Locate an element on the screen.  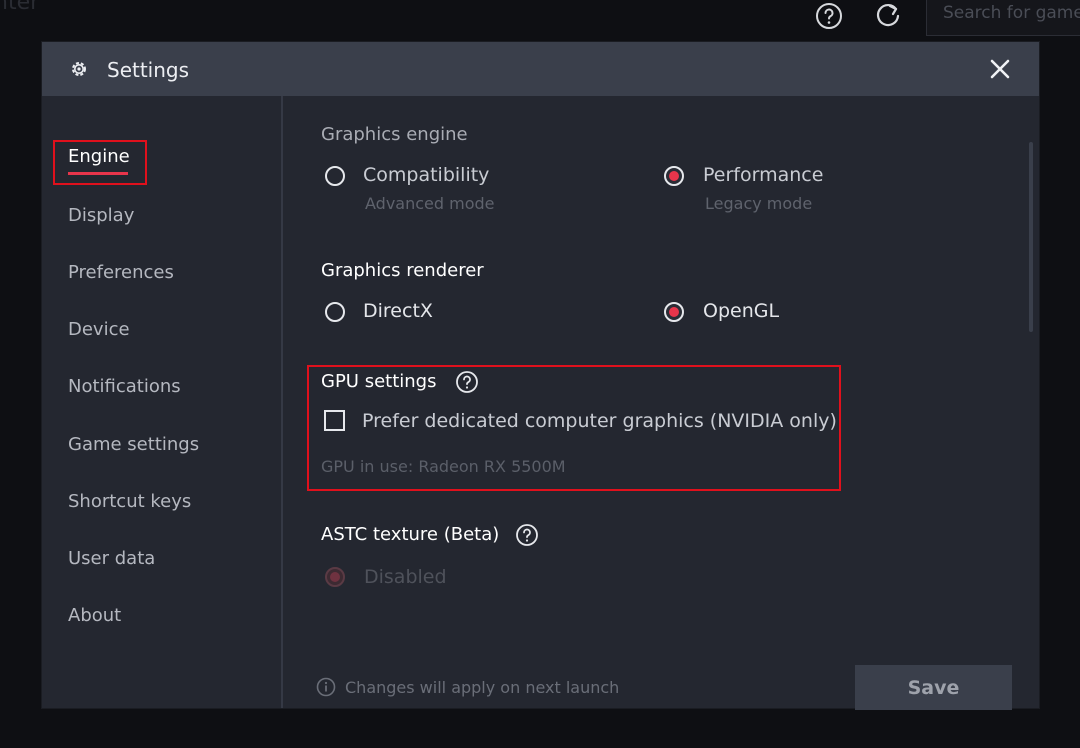
help-icon is located at coordinates (829, 16).